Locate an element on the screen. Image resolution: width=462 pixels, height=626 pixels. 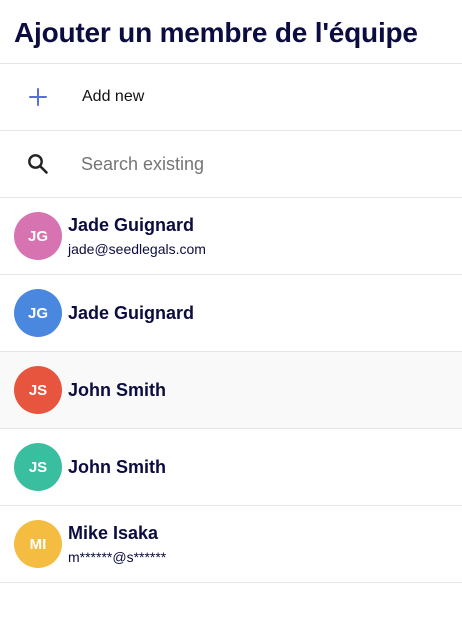
add-new-button: Add new is located at coordinates (231, 97).